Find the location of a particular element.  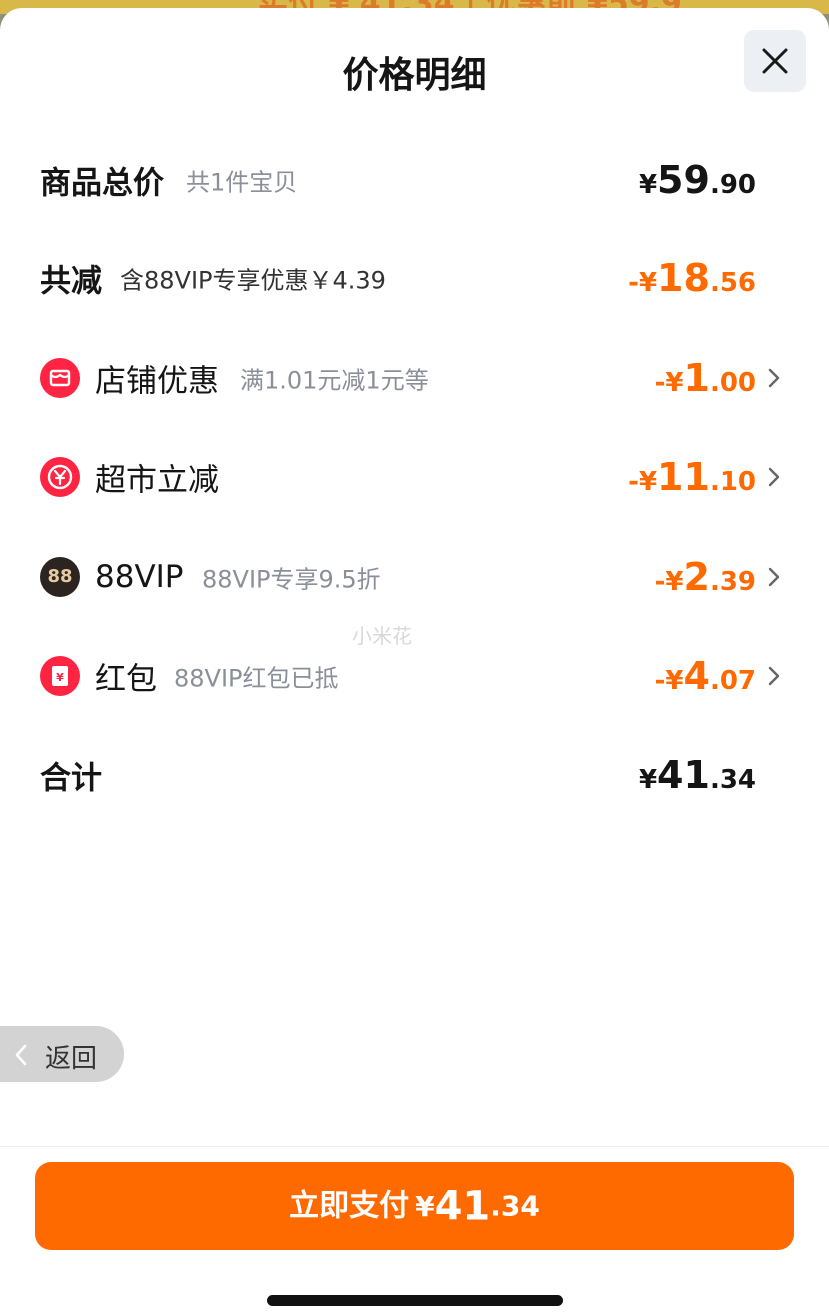

amount-integer: 59 is located at coordinates (683, 180).